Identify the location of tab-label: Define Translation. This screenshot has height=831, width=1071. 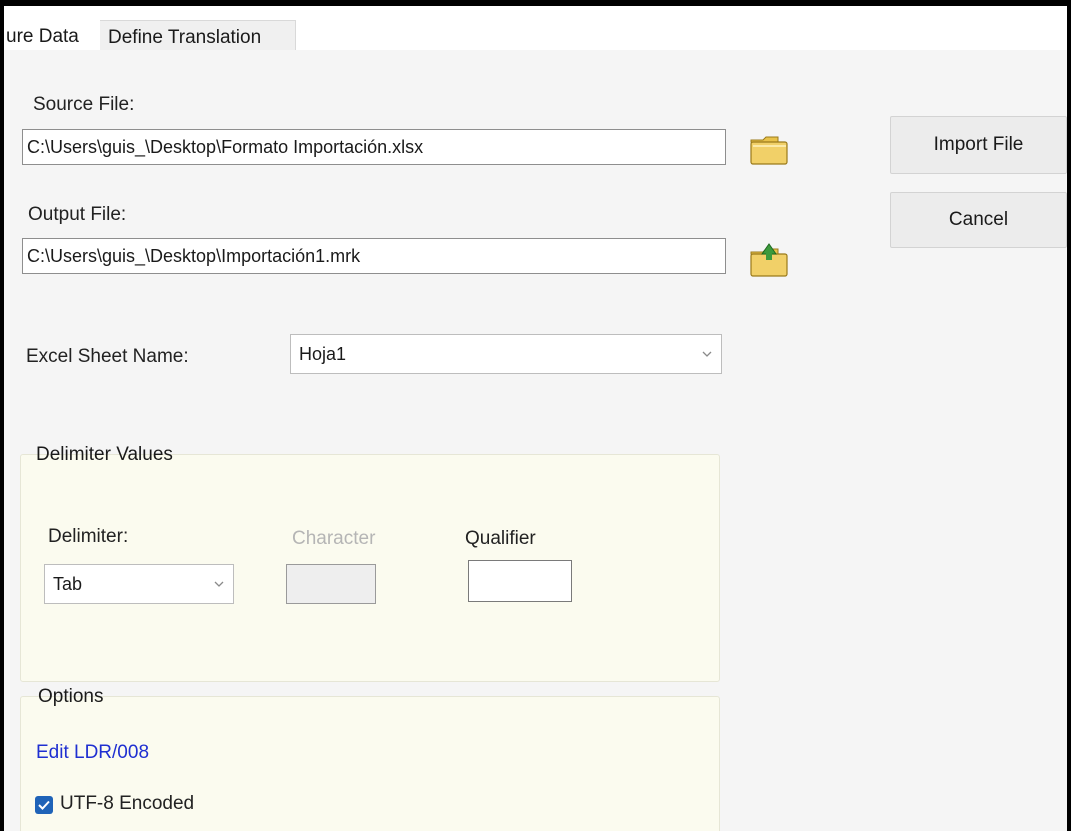
(185, 37).